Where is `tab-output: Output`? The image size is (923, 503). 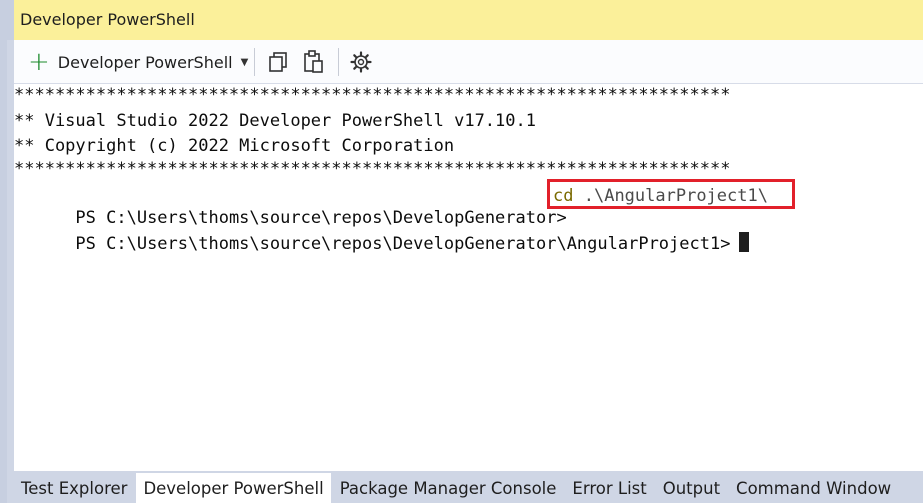 tab-output: Output is located at coordinates (691, 488).